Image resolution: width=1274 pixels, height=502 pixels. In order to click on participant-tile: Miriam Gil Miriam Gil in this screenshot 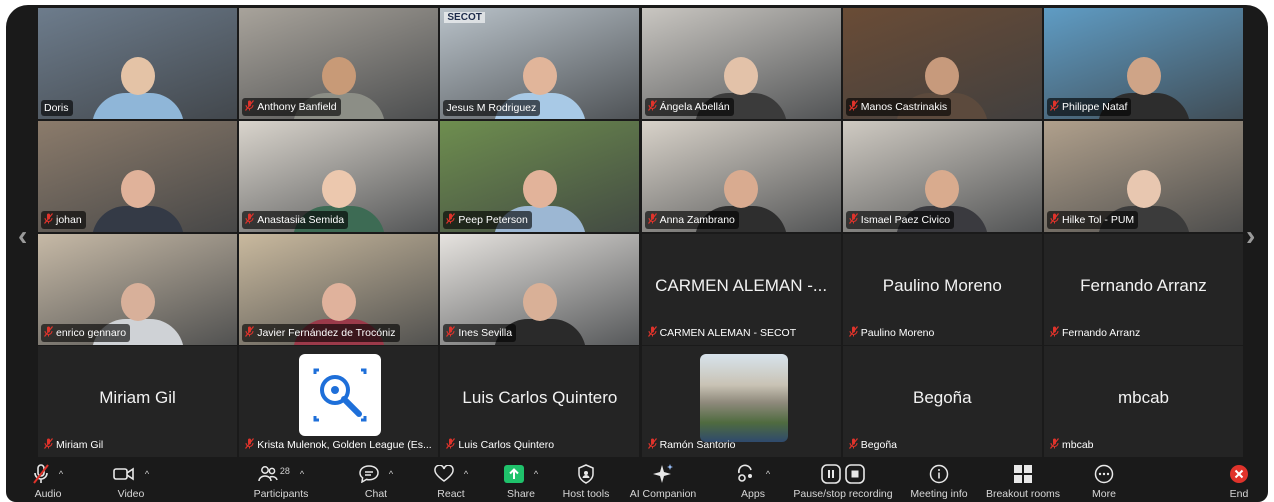, I will do `click(137, 402)`.